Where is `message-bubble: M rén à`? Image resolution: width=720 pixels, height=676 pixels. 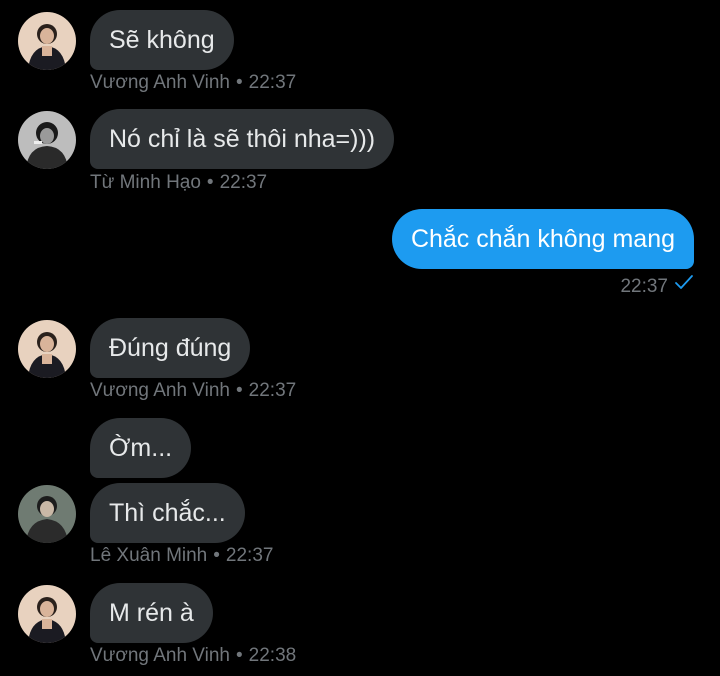 message-bubble: M rén à is located at coordinates (151, 613).